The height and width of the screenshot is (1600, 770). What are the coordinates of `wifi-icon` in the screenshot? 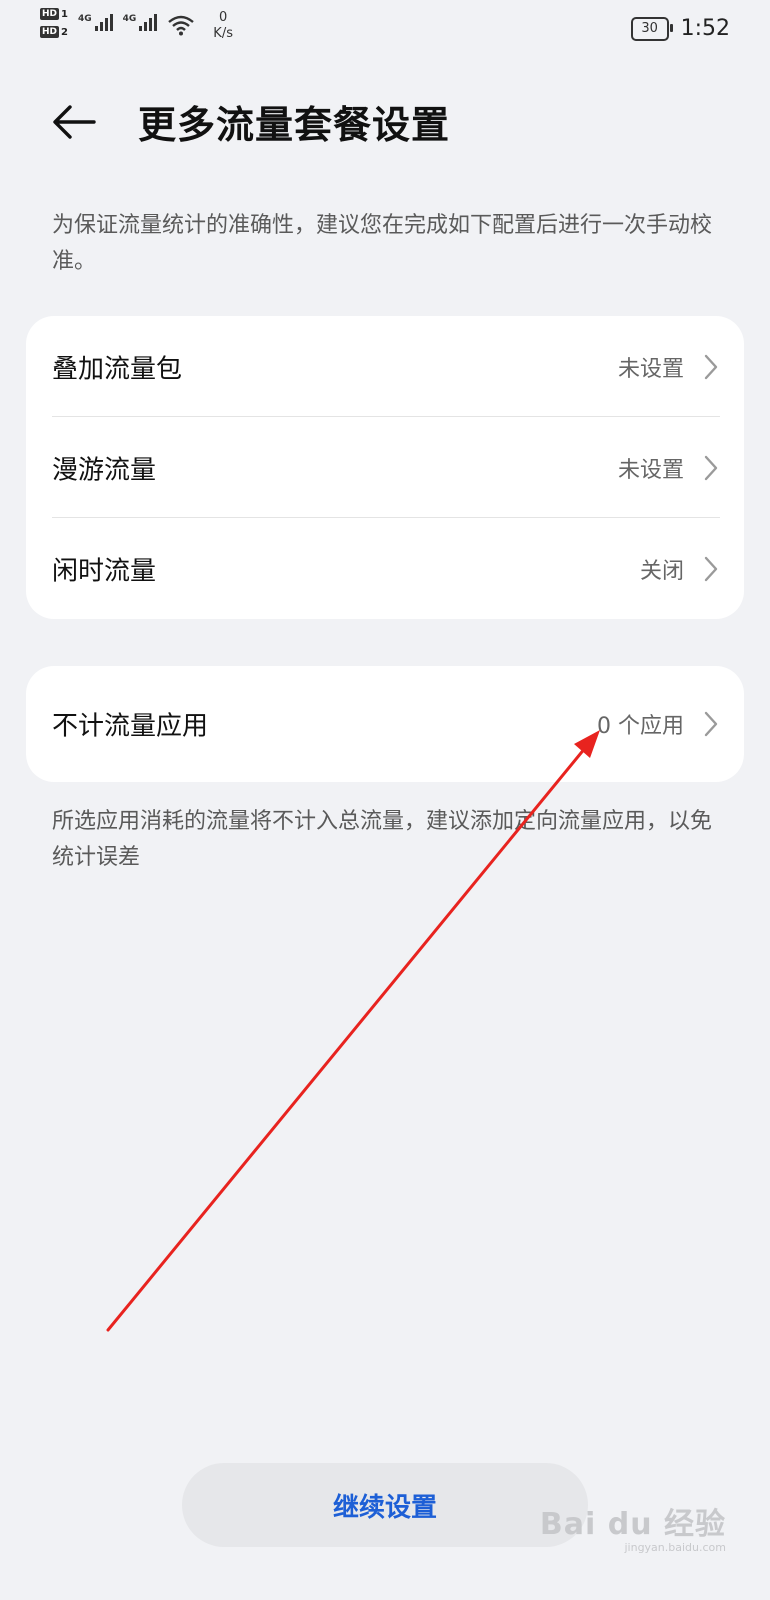 It's located at (181, 25).